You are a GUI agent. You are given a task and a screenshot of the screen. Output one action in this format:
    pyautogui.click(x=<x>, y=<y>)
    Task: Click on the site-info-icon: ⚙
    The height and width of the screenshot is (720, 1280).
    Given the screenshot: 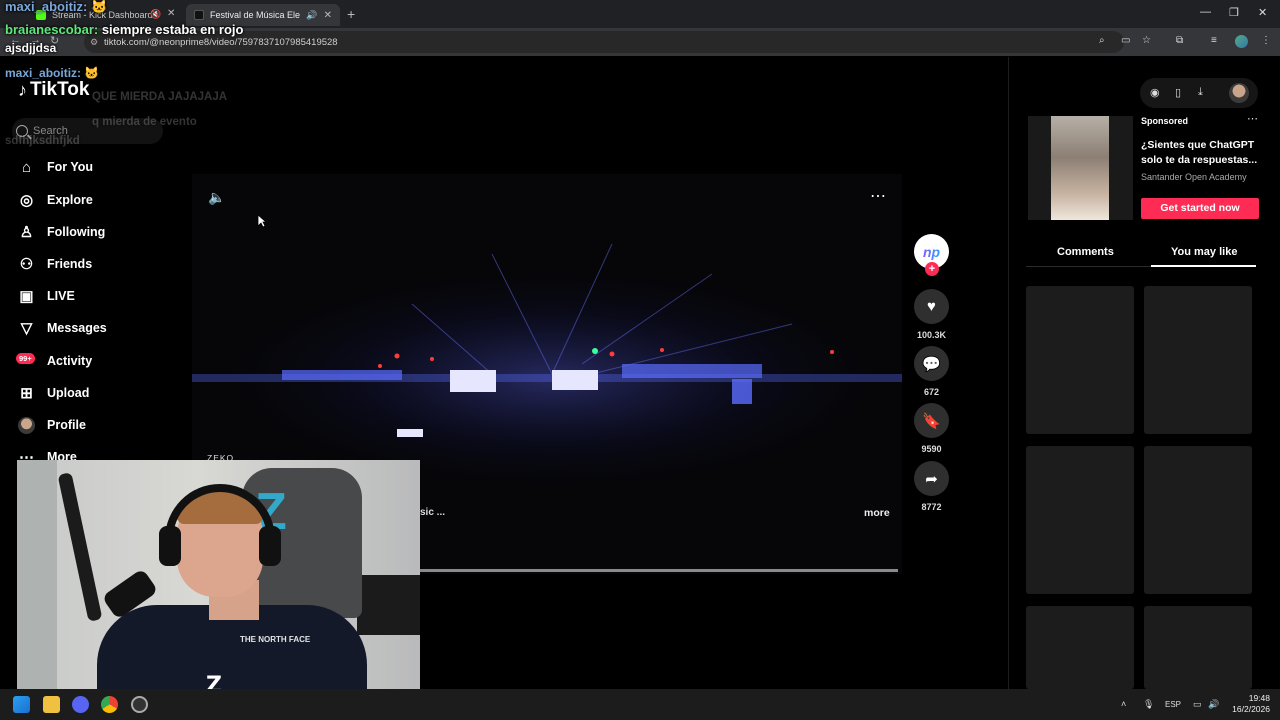 What is the action you would take?
    pyautogui.click(x=94, y=42)
    